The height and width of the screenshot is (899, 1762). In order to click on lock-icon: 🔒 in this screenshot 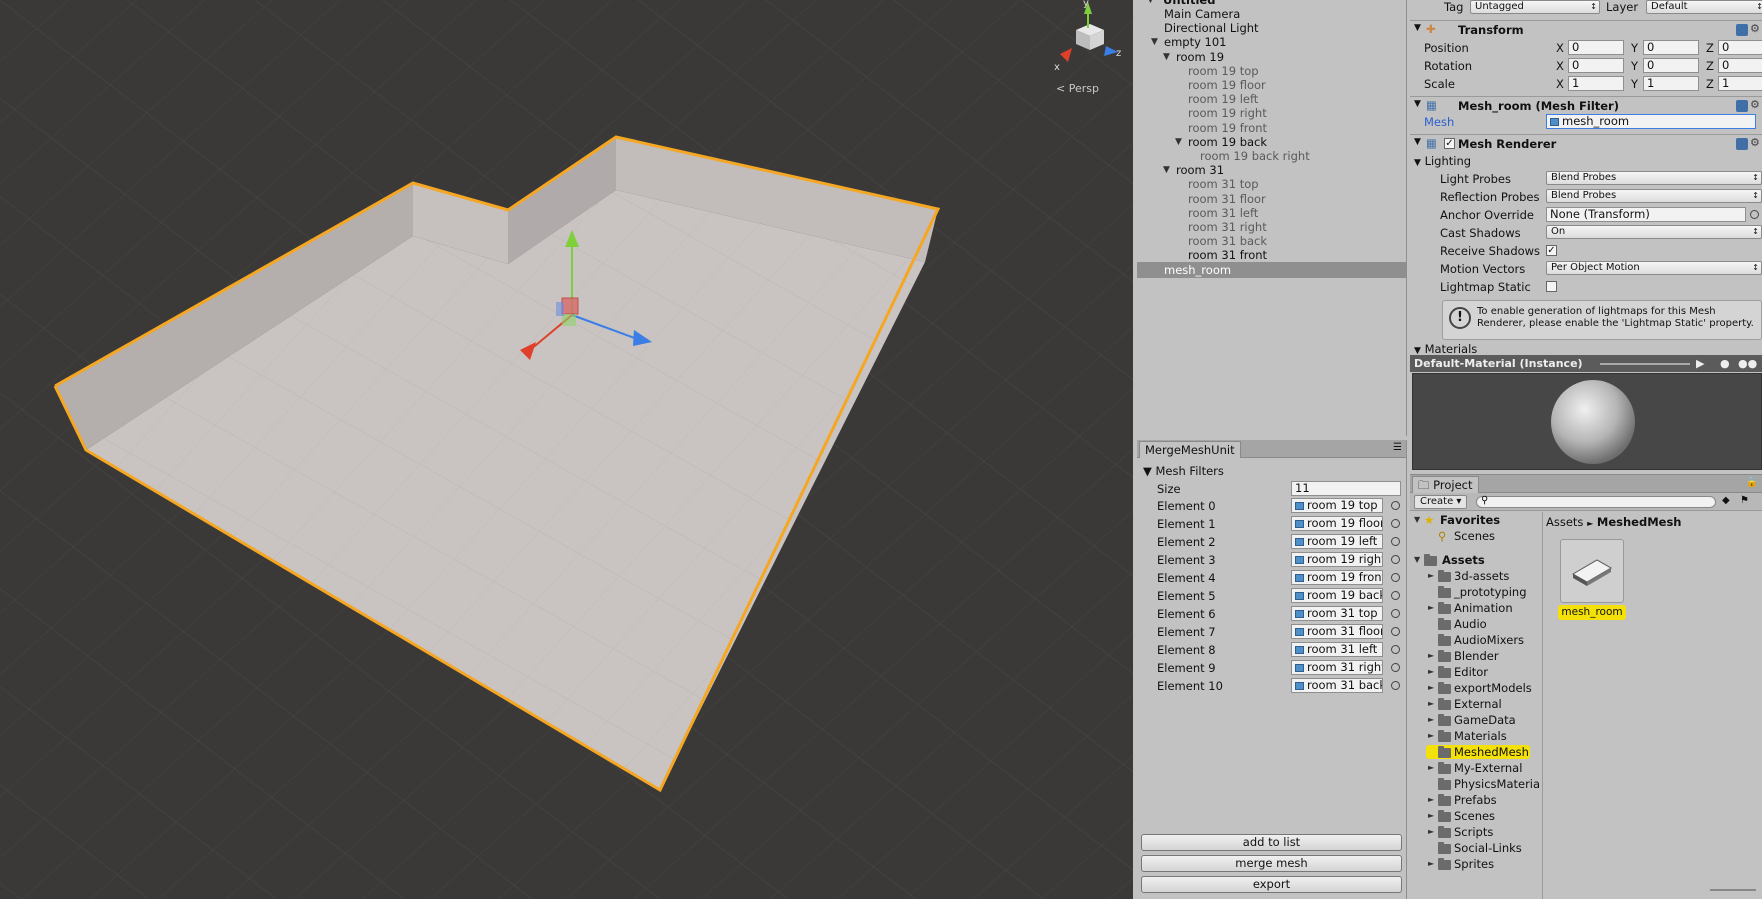, I will do `click(1752, 482)`.